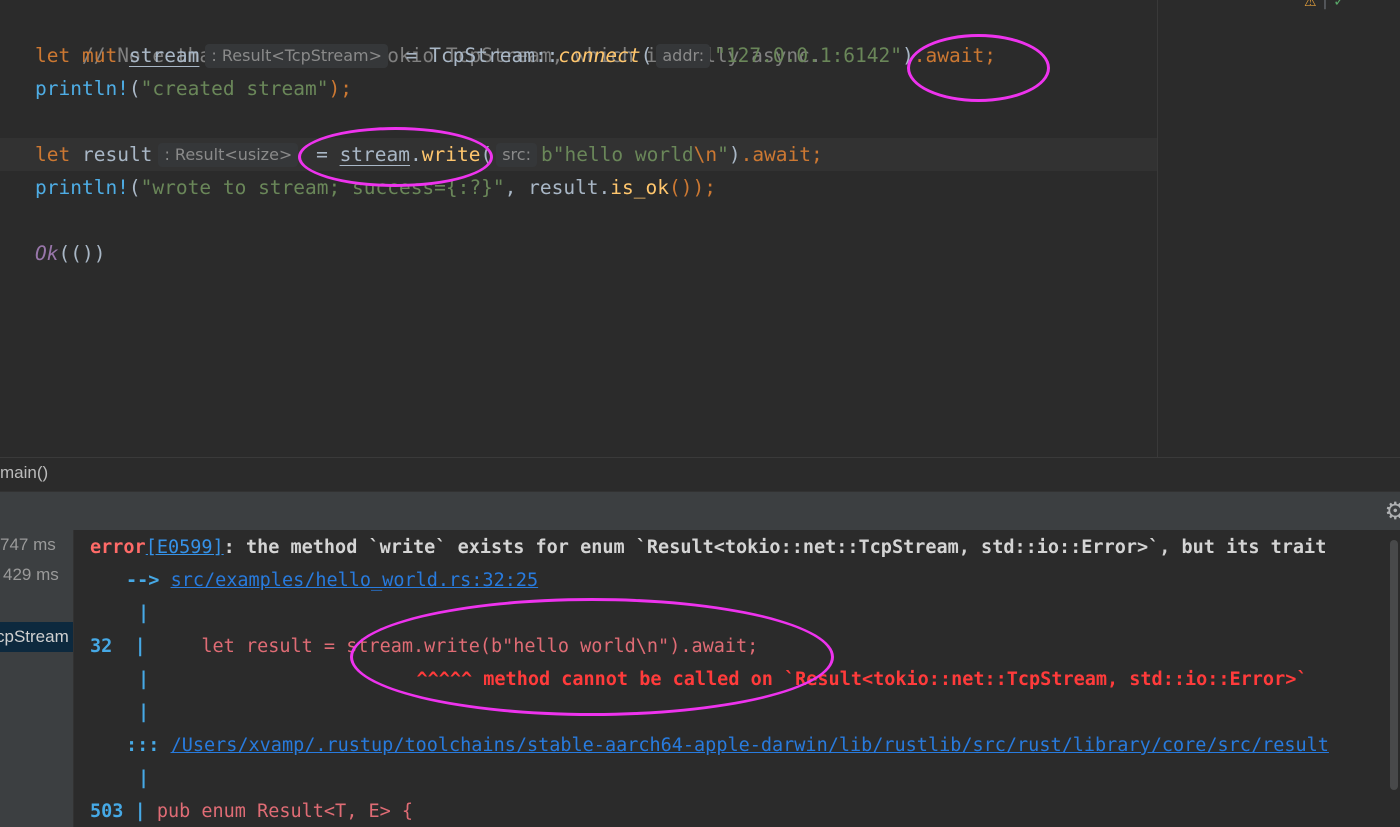  What do you see at coordinates (1392, 511) in the screenshot?
I see `gear-icon: ⚙` at bounding box center [1392, 511].